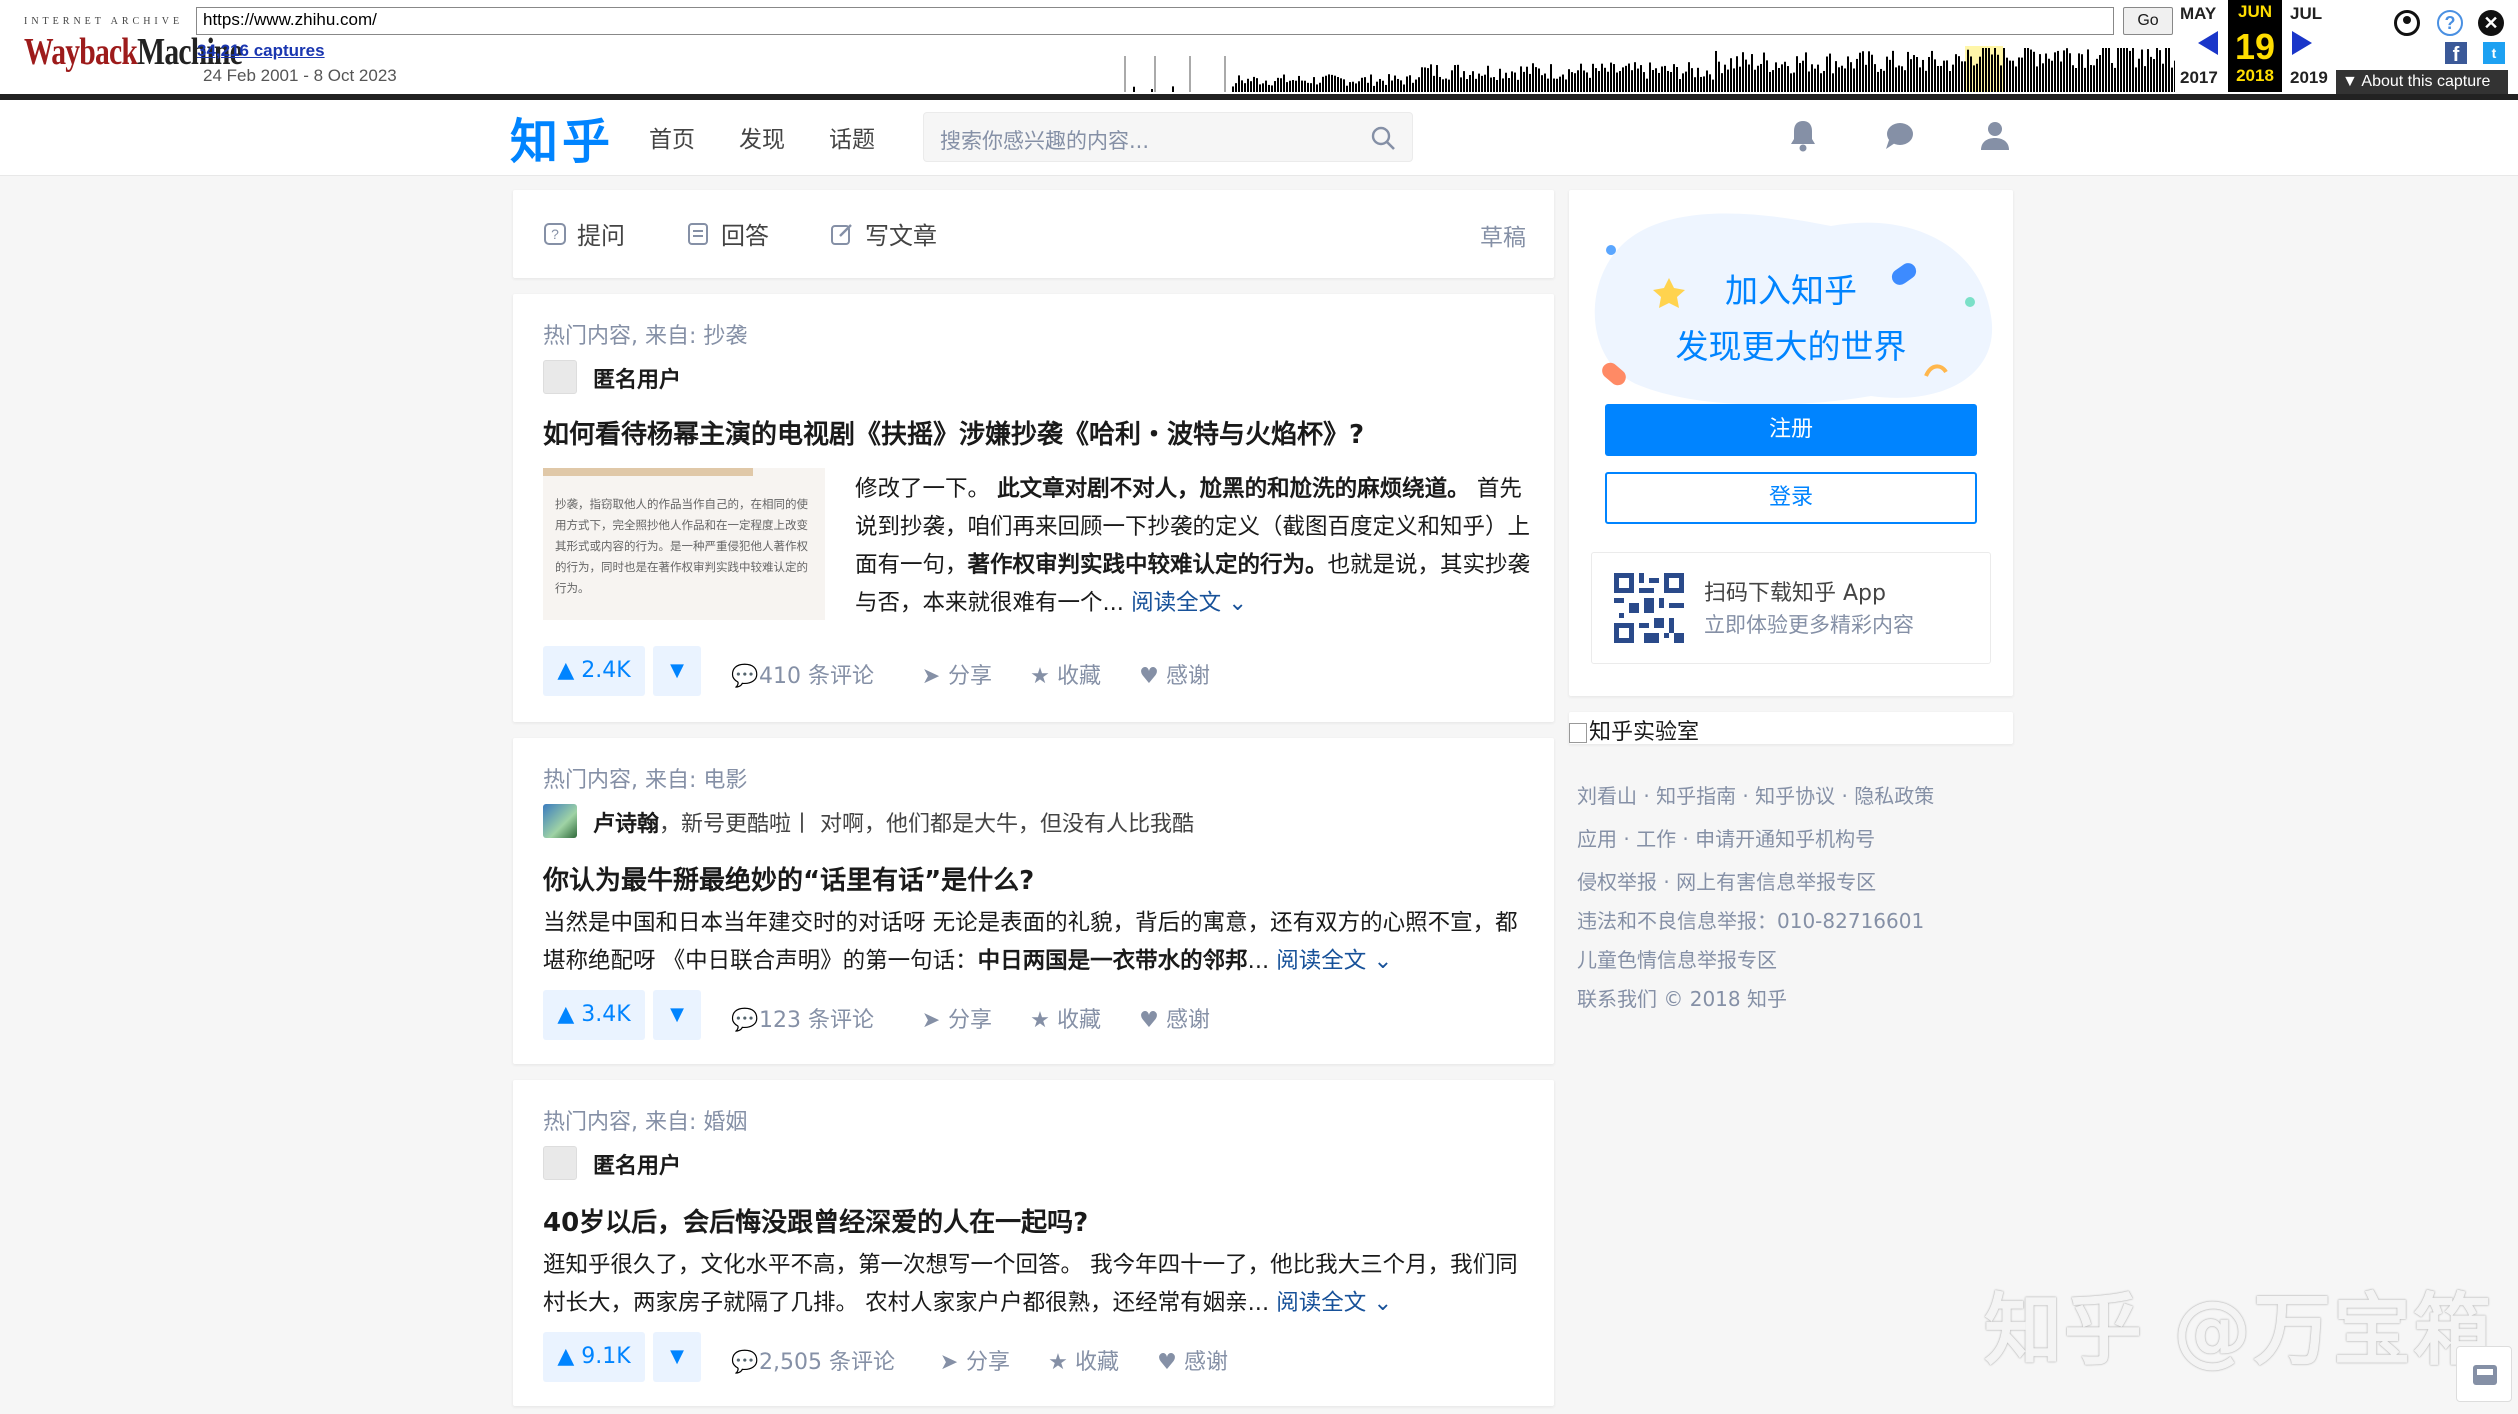  Describe the element at coordinates (2148, 21) in the screenshot. I see `wayback-go-button: Go` at that location.